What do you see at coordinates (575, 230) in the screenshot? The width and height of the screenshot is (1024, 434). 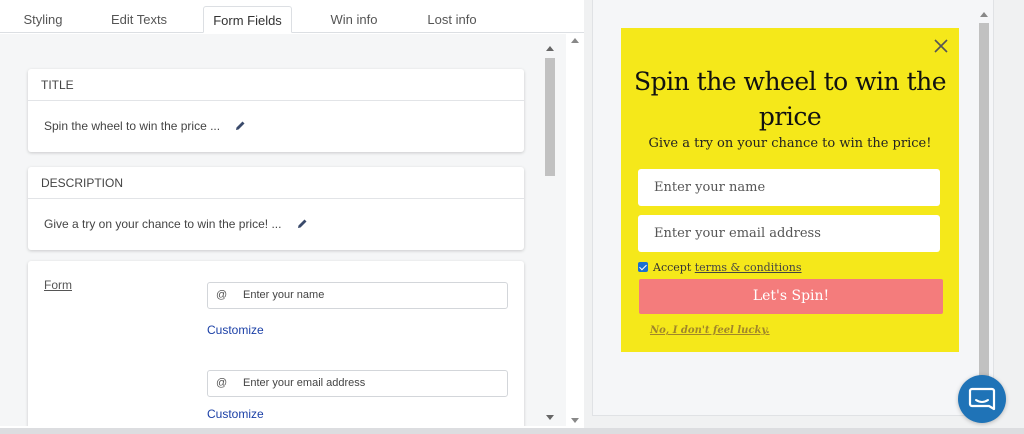 I see `outer-scrollbar` at bounding box center [575, 230].